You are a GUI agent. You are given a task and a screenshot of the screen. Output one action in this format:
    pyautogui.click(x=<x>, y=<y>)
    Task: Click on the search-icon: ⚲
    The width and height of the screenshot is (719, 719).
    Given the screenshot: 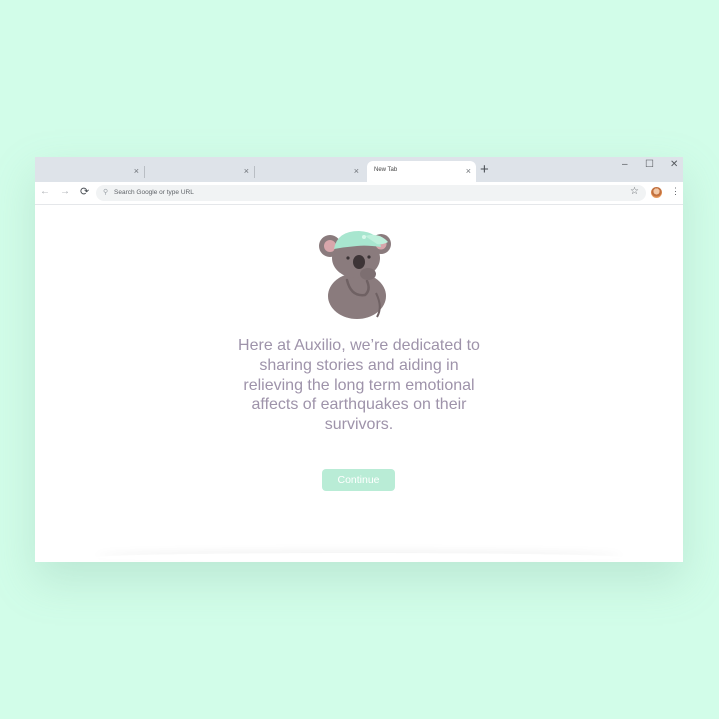 What is the action you would take?
    pyautogui.click(x=106, y=192)
    